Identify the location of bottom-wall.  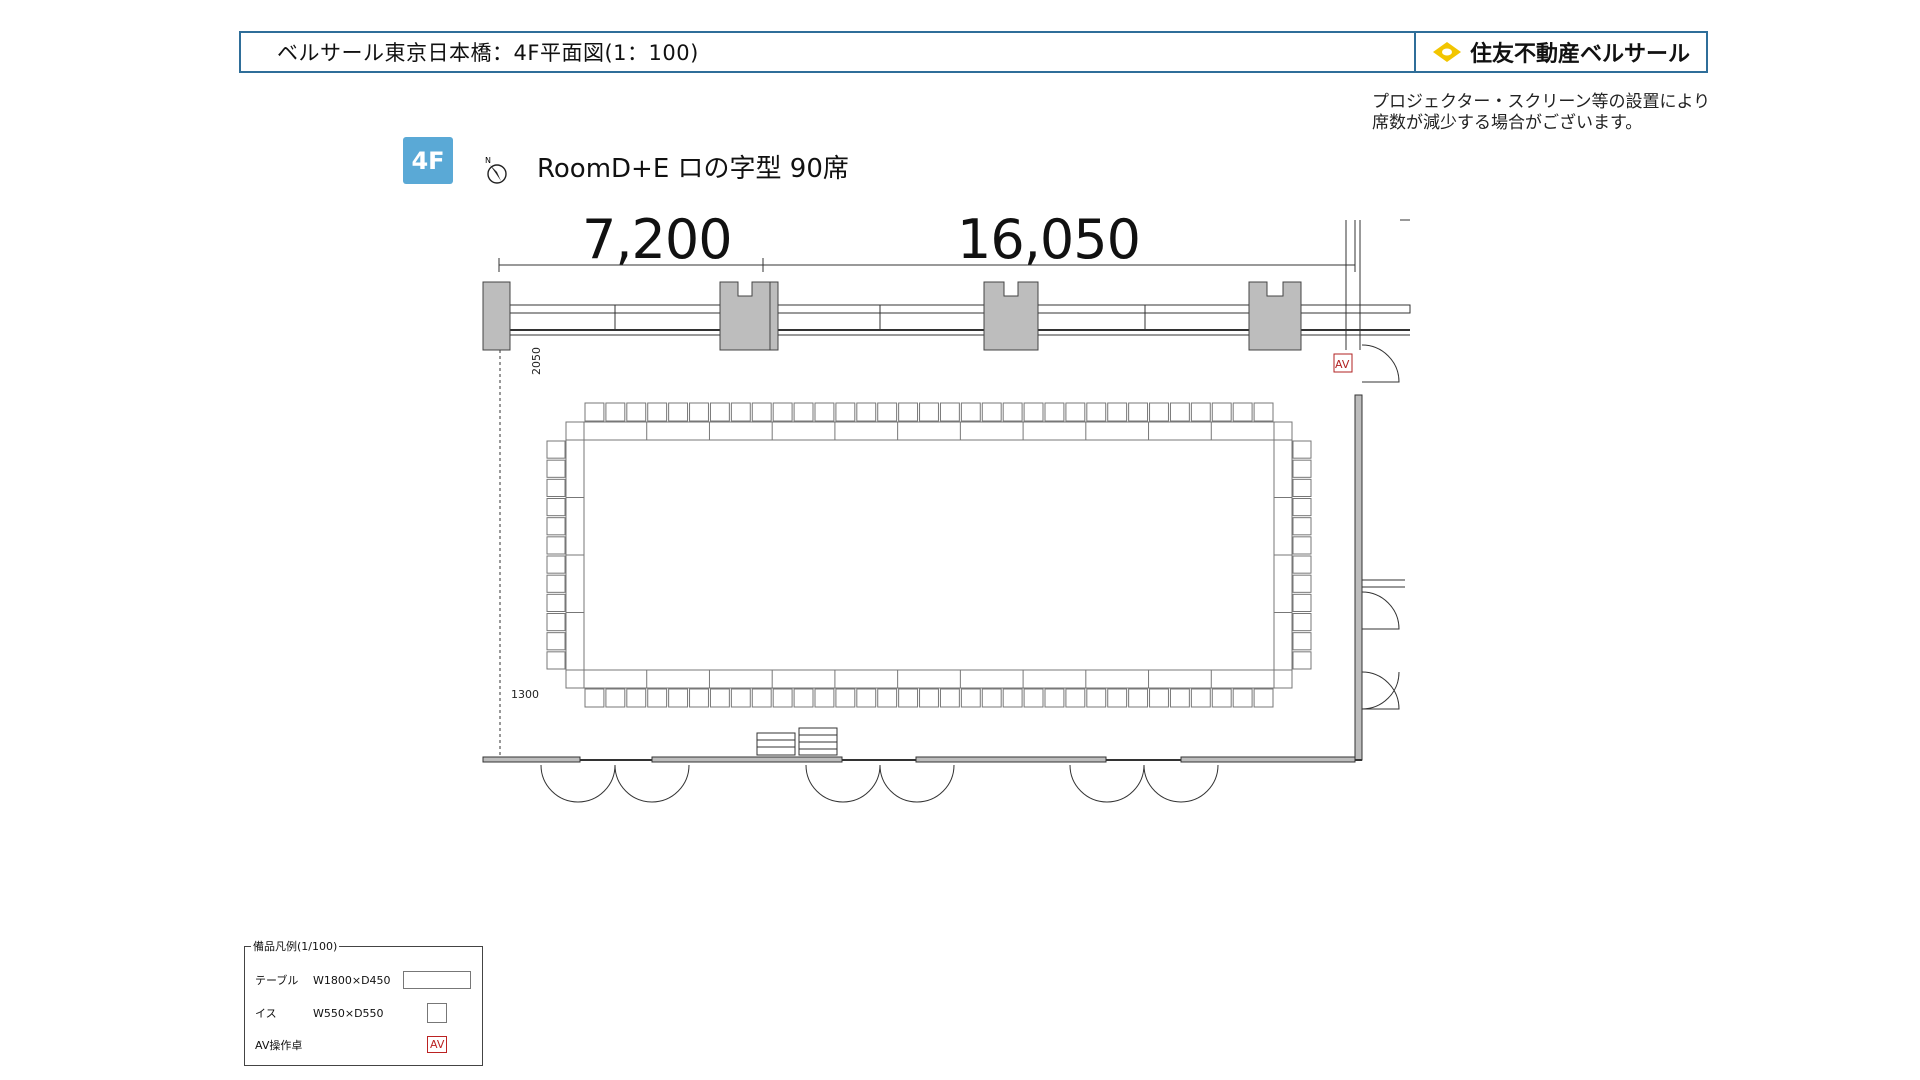
(922, 779).